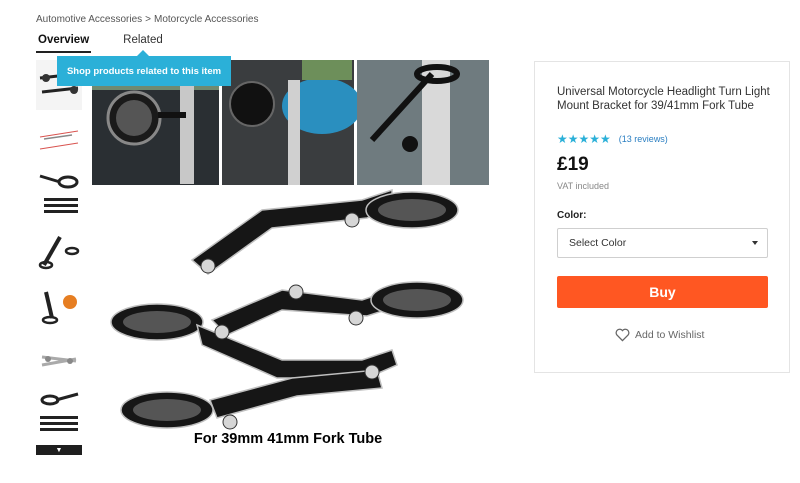 The width and height of the screenshot is (800, 483). I want to click on thumbnails-more-button: ▼, so click(59, 450).